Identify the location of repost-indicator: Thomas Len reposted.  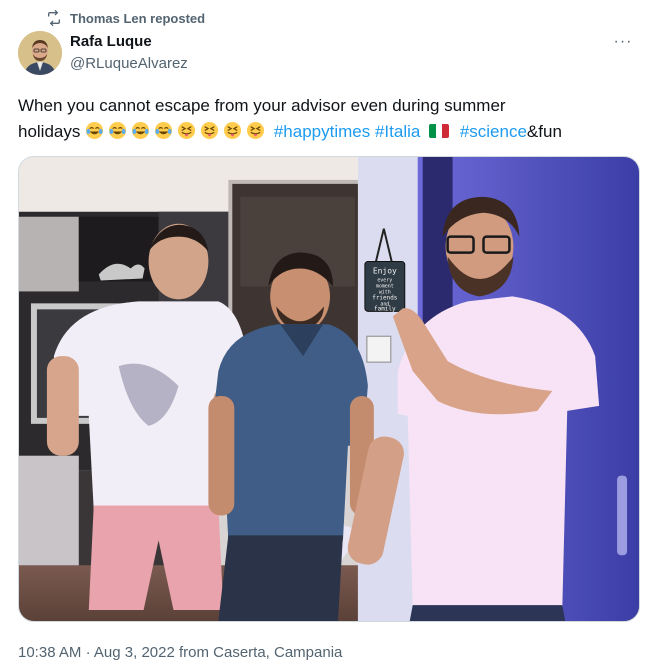
(125, 18).